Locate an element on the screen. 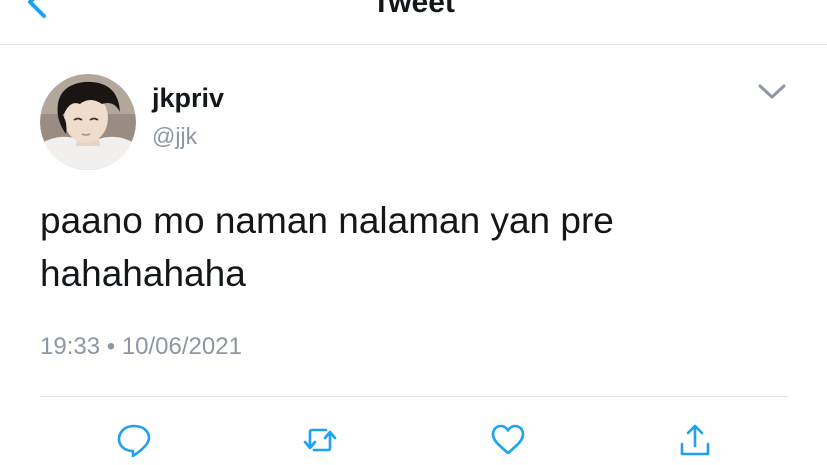 This screenshot has width=827, height=465. share-icon is located at coordinates (695, 440).